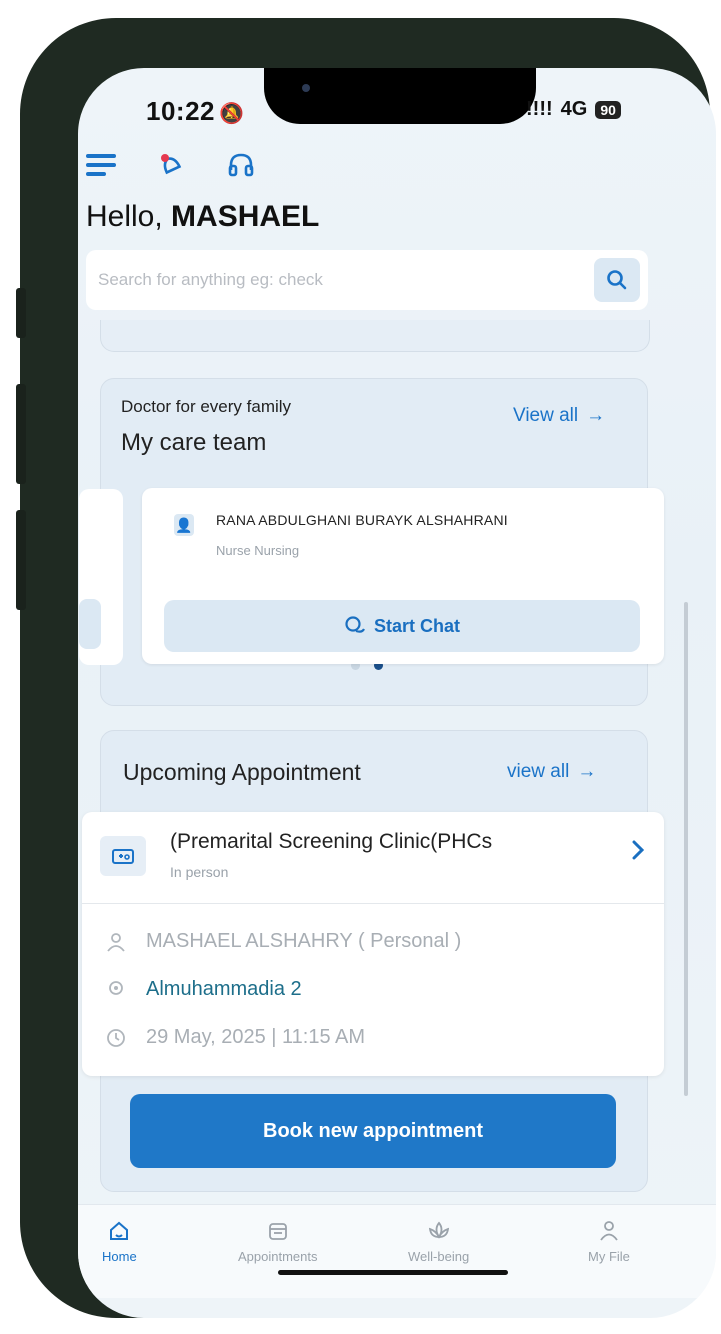 Image resolution: width=721 pixels, height=1334 pixels. I want to click on tab-label: My File, so click(609, 1256).